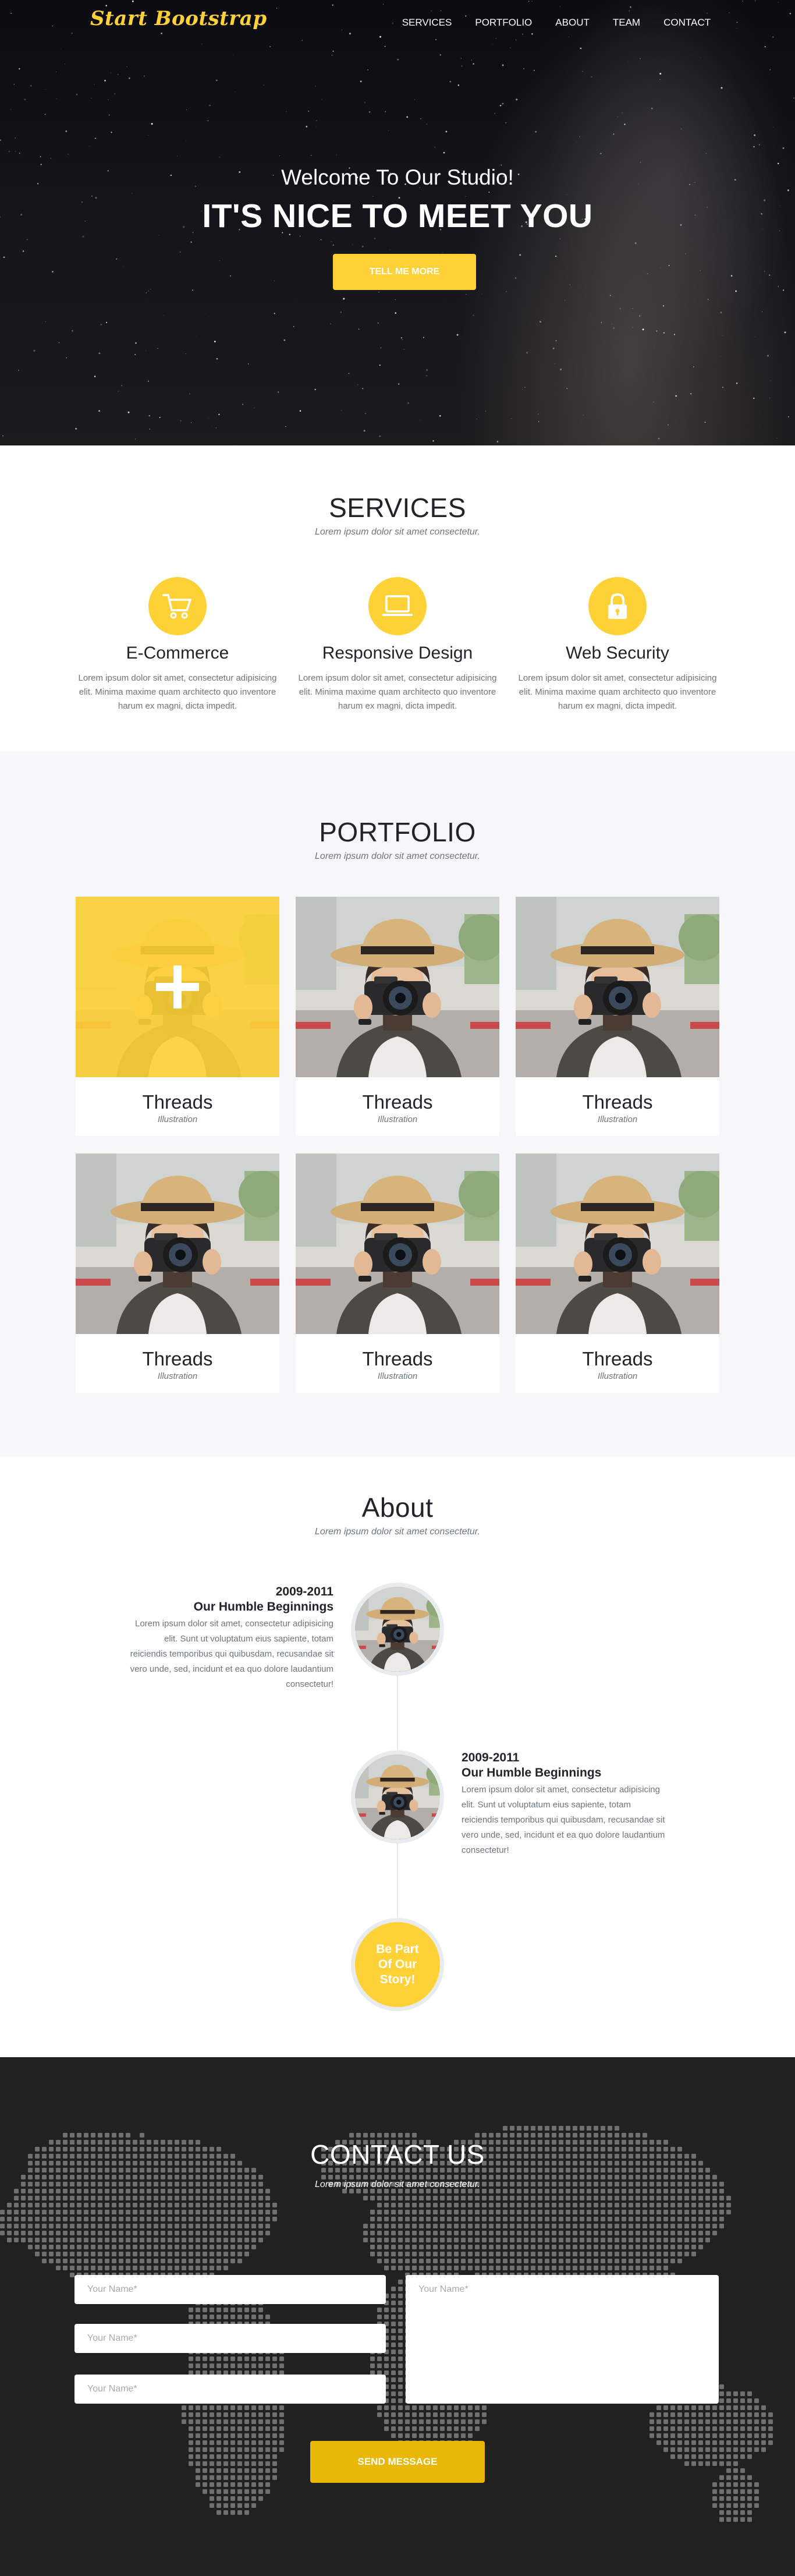 This screenshot has width=795, height=2576. Describe the element at coordinates (397, 832) in the screenshot. I see `portfolio-heading: PORTFOLIO` at that location.